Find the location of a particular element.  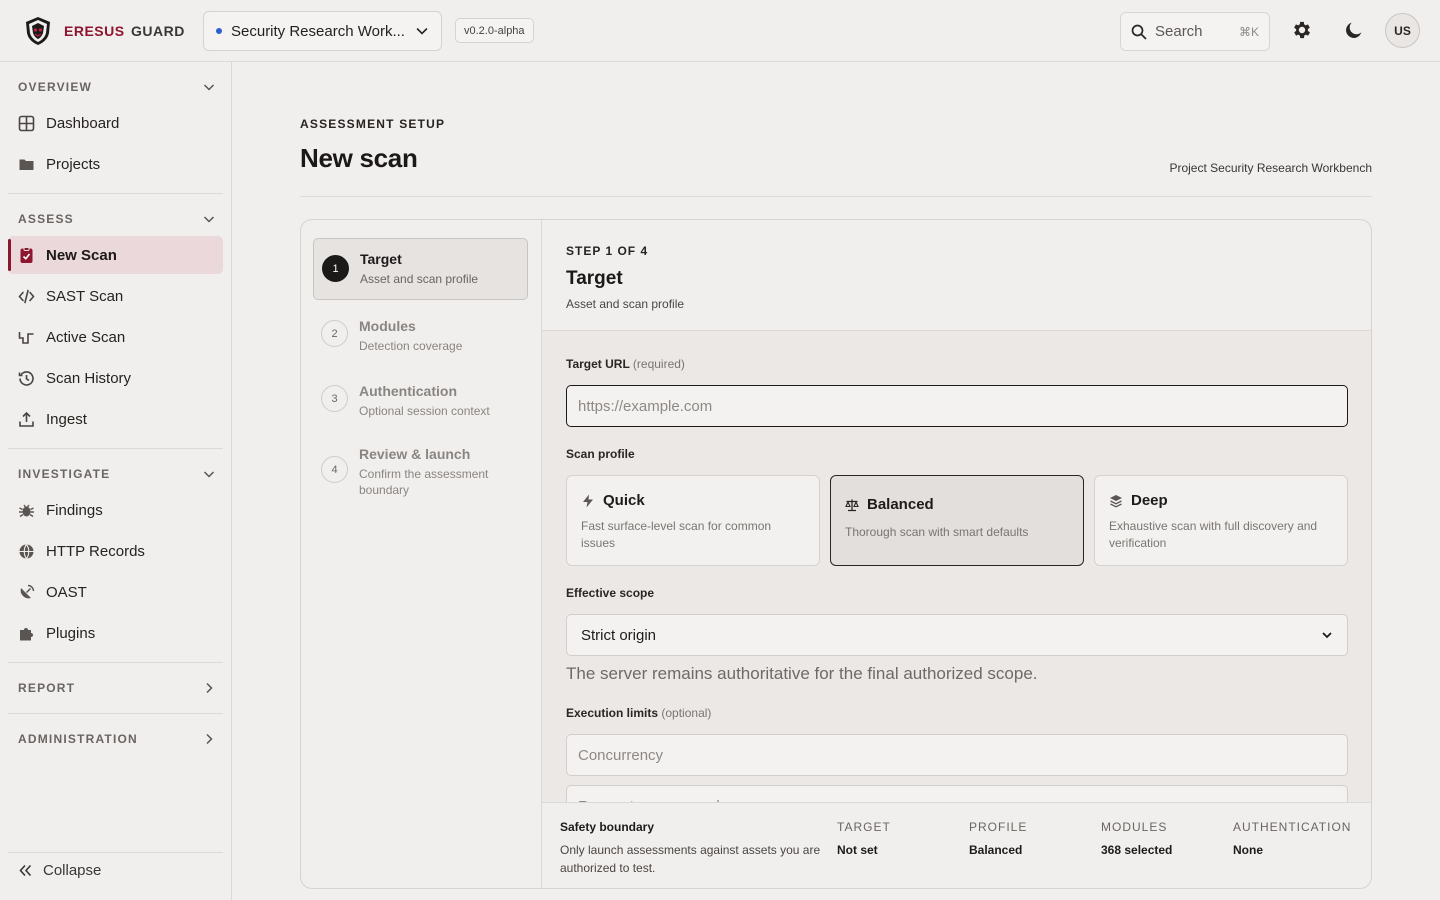

target-url-input is located at coordinates (957, 406).